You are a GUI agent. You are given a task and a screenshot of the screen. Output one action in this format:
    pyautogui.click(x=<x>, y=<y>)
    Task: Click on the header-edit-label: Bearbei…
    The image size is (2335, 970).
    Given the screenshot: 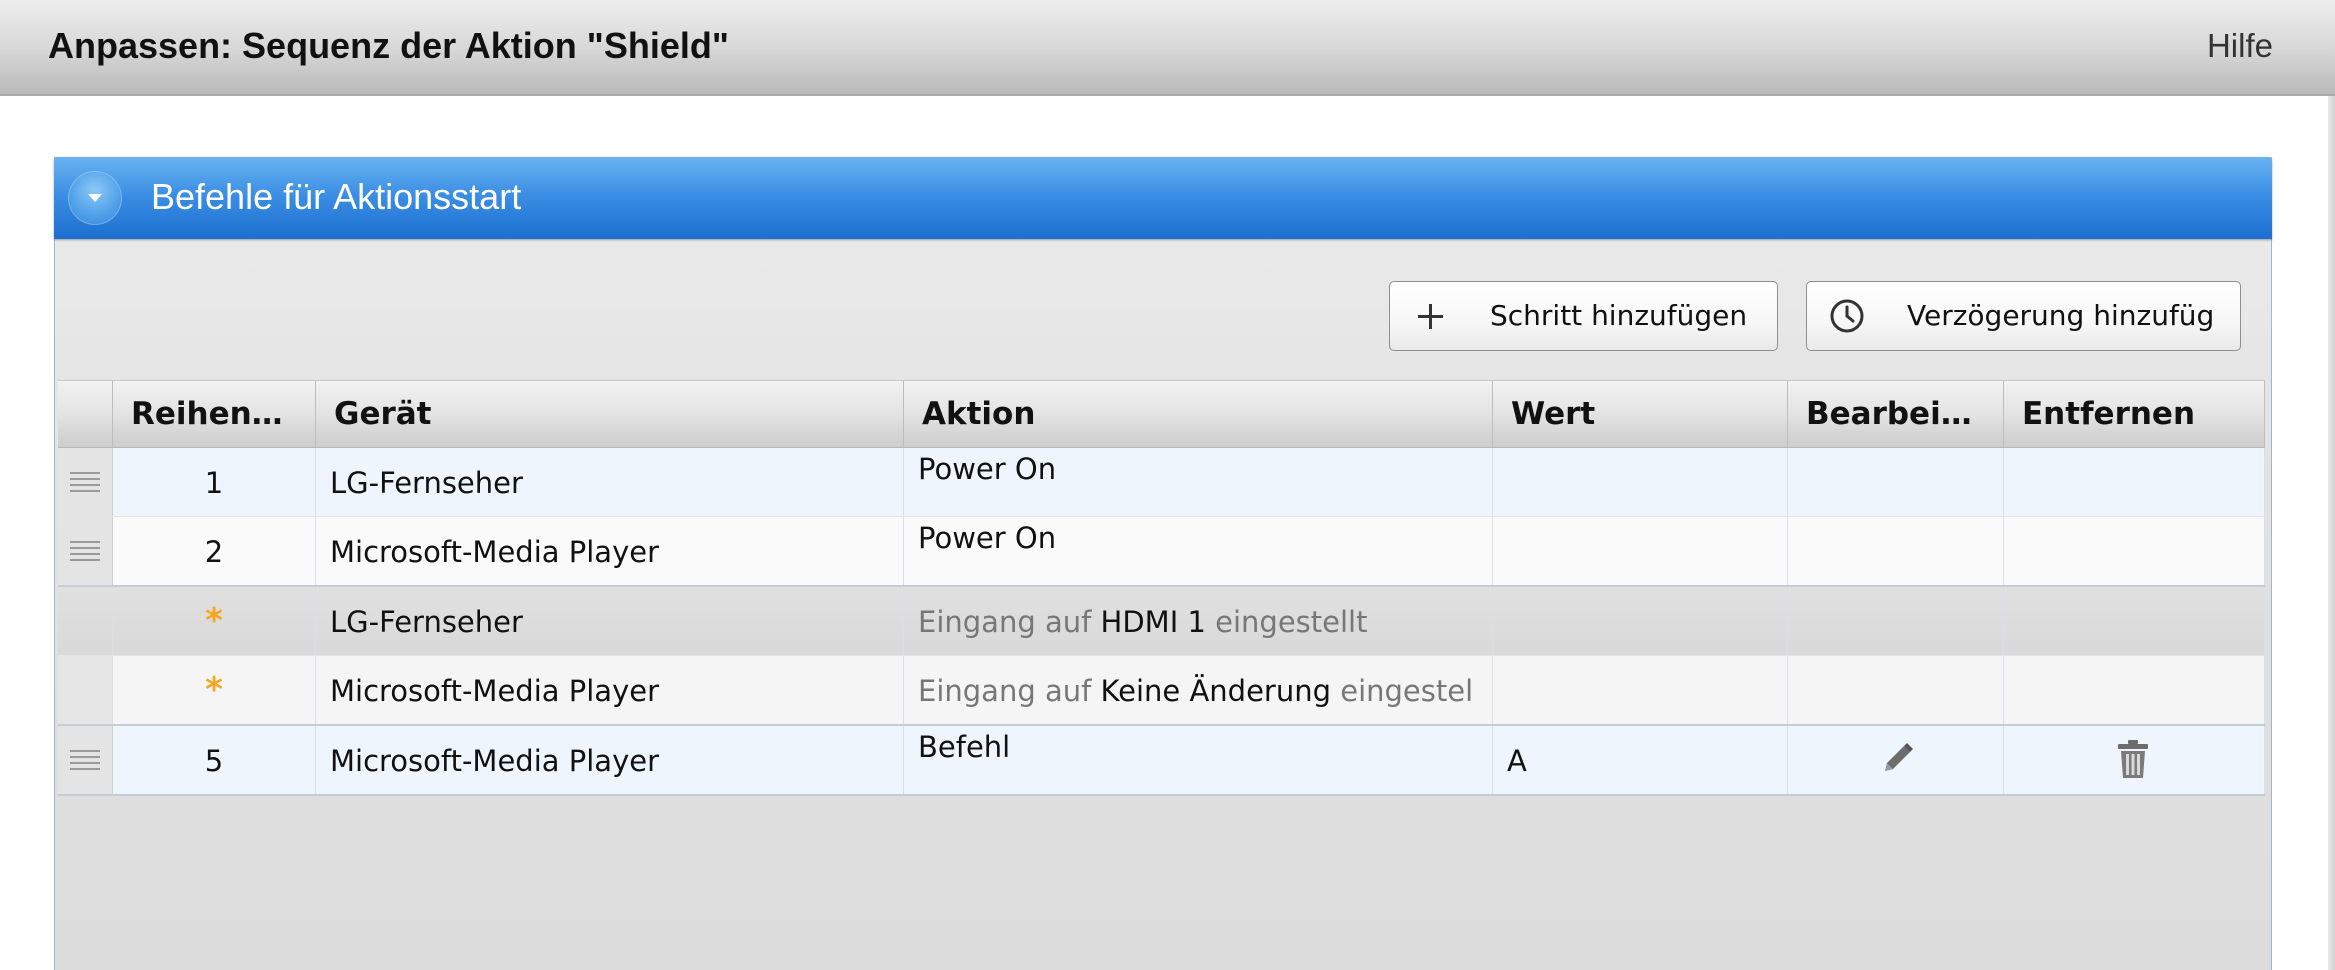 What is the action you would take?
    pyautogui.click(x=1889, y=414)
    